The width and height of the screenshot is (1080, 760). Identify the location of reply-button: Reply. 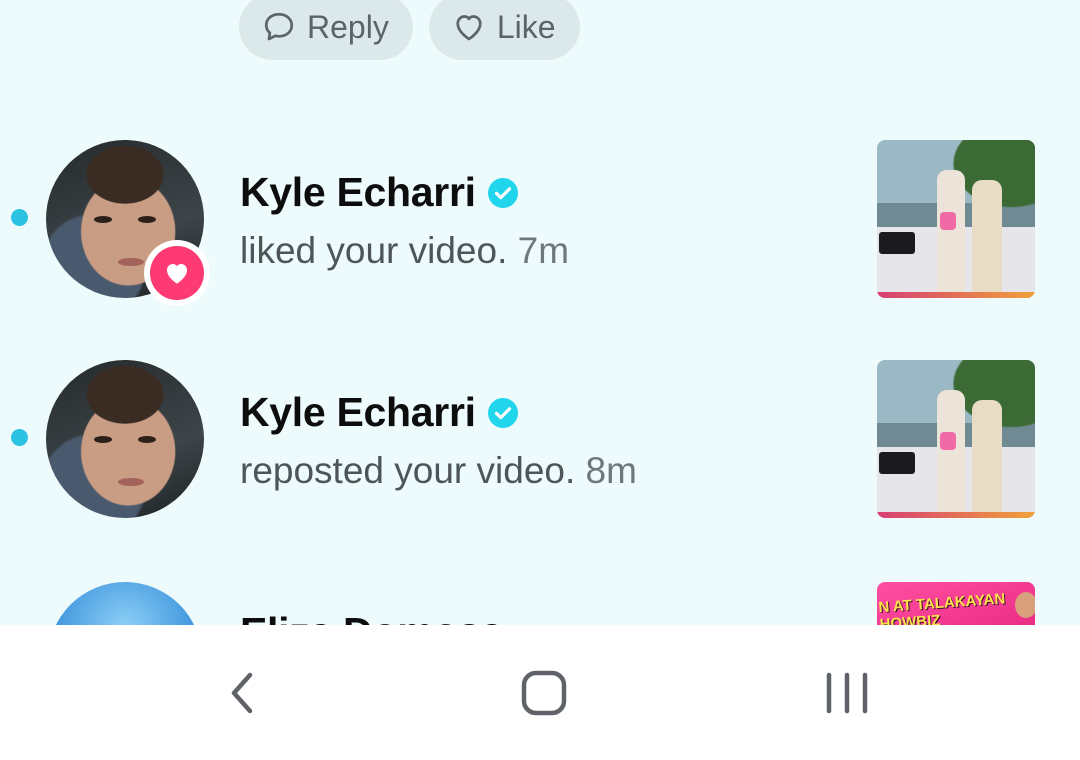
(326, 30).